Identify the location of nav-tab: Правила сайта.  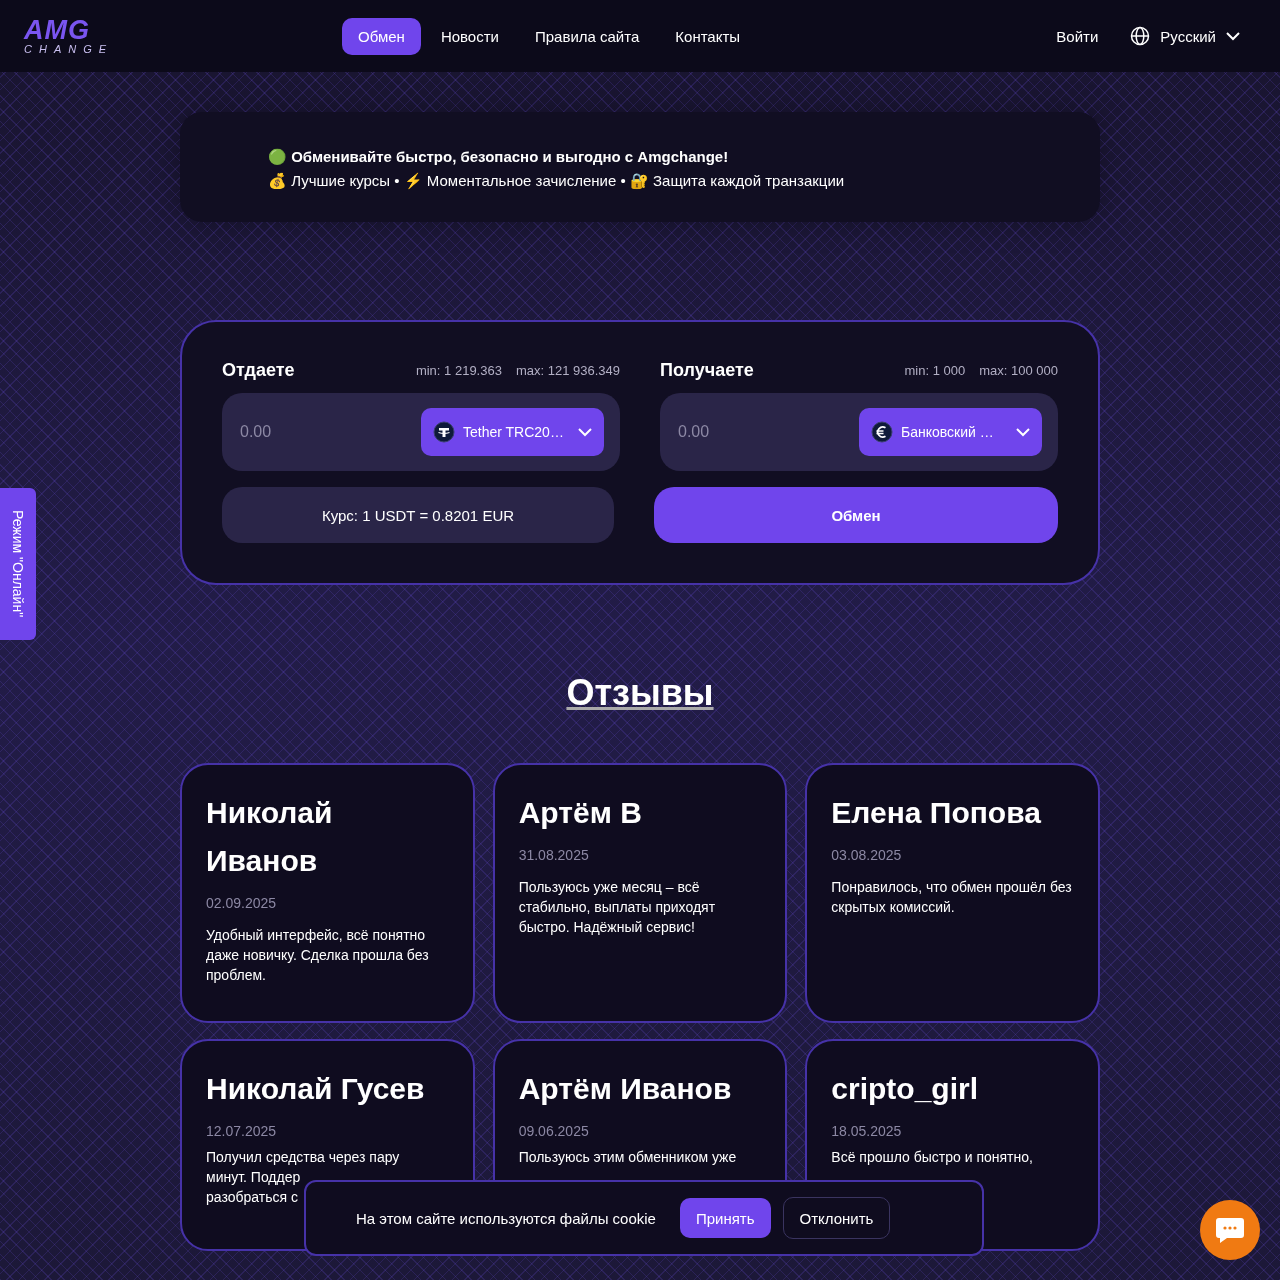
(587, 36).